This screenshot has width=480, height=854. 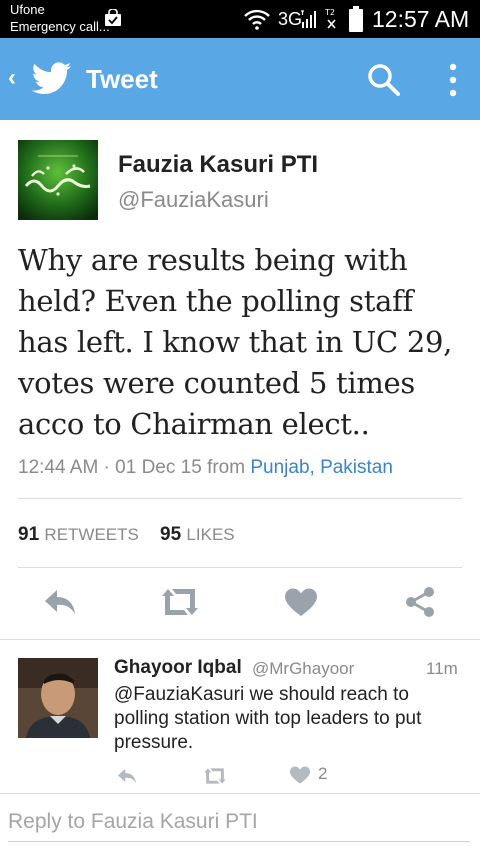 I want to click on reply-input, so click(x=239, y=822).